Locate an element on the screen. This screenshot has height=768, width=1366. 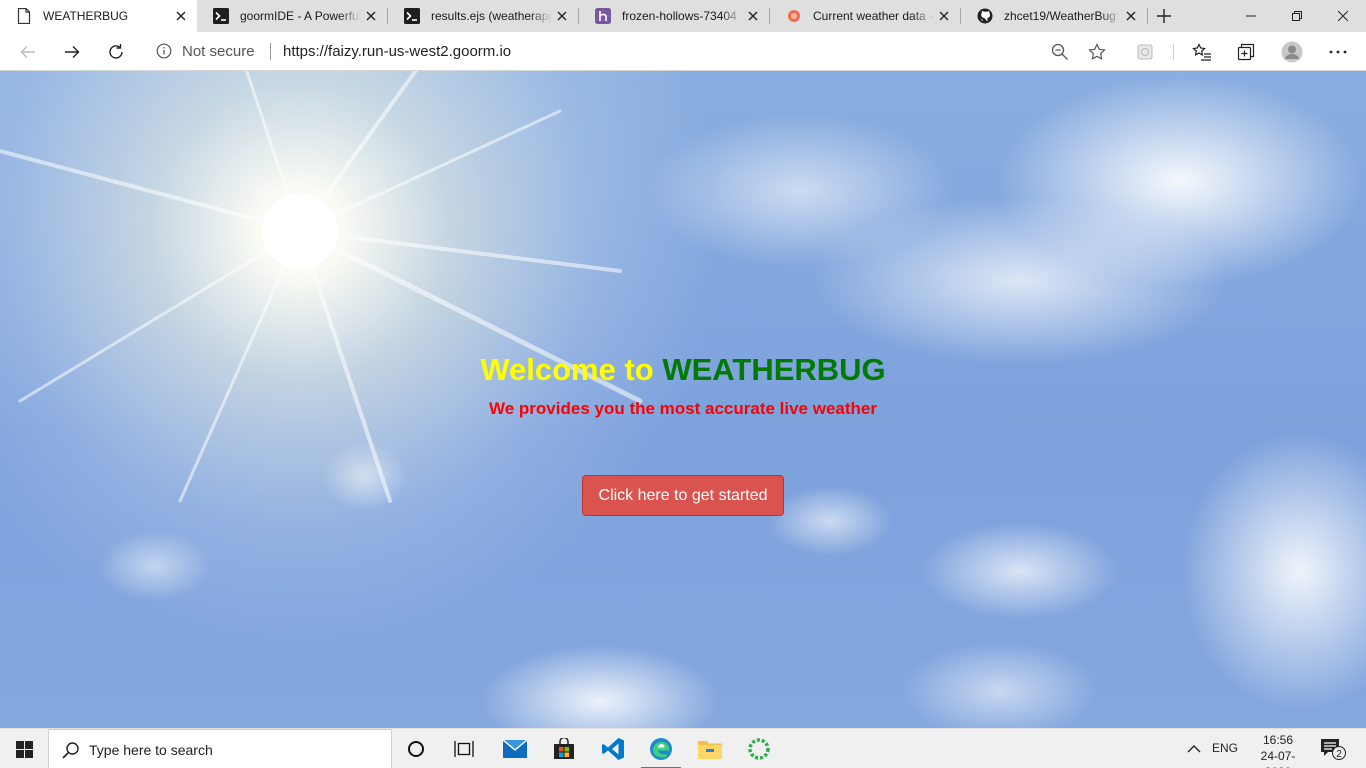
store-icon is located at coordinates (564, 748).